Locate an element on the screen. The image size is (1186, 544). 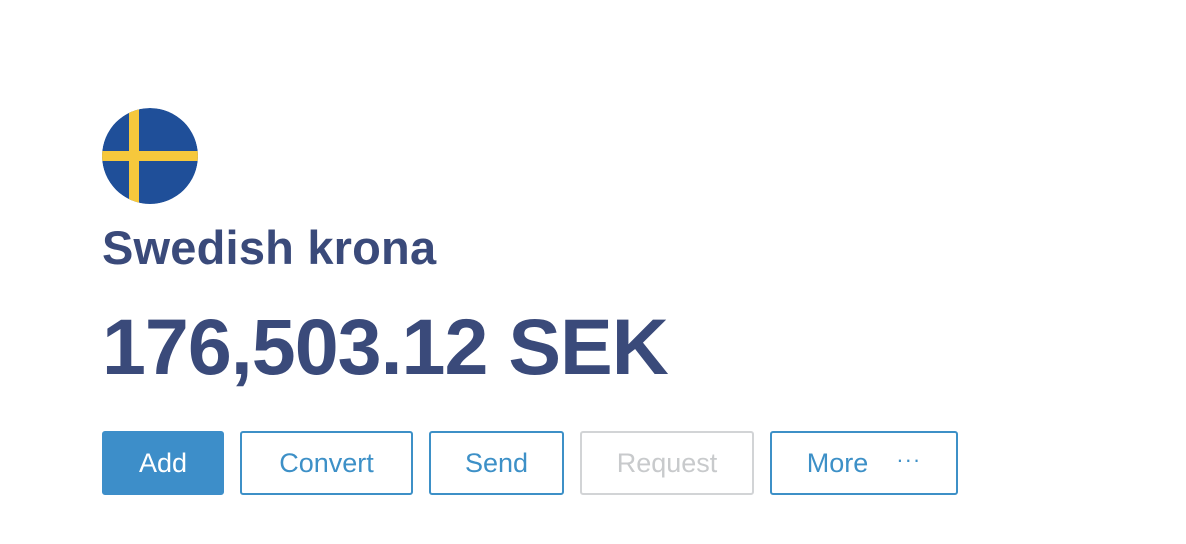
send-button: Send is located at coordinates (496, 463).